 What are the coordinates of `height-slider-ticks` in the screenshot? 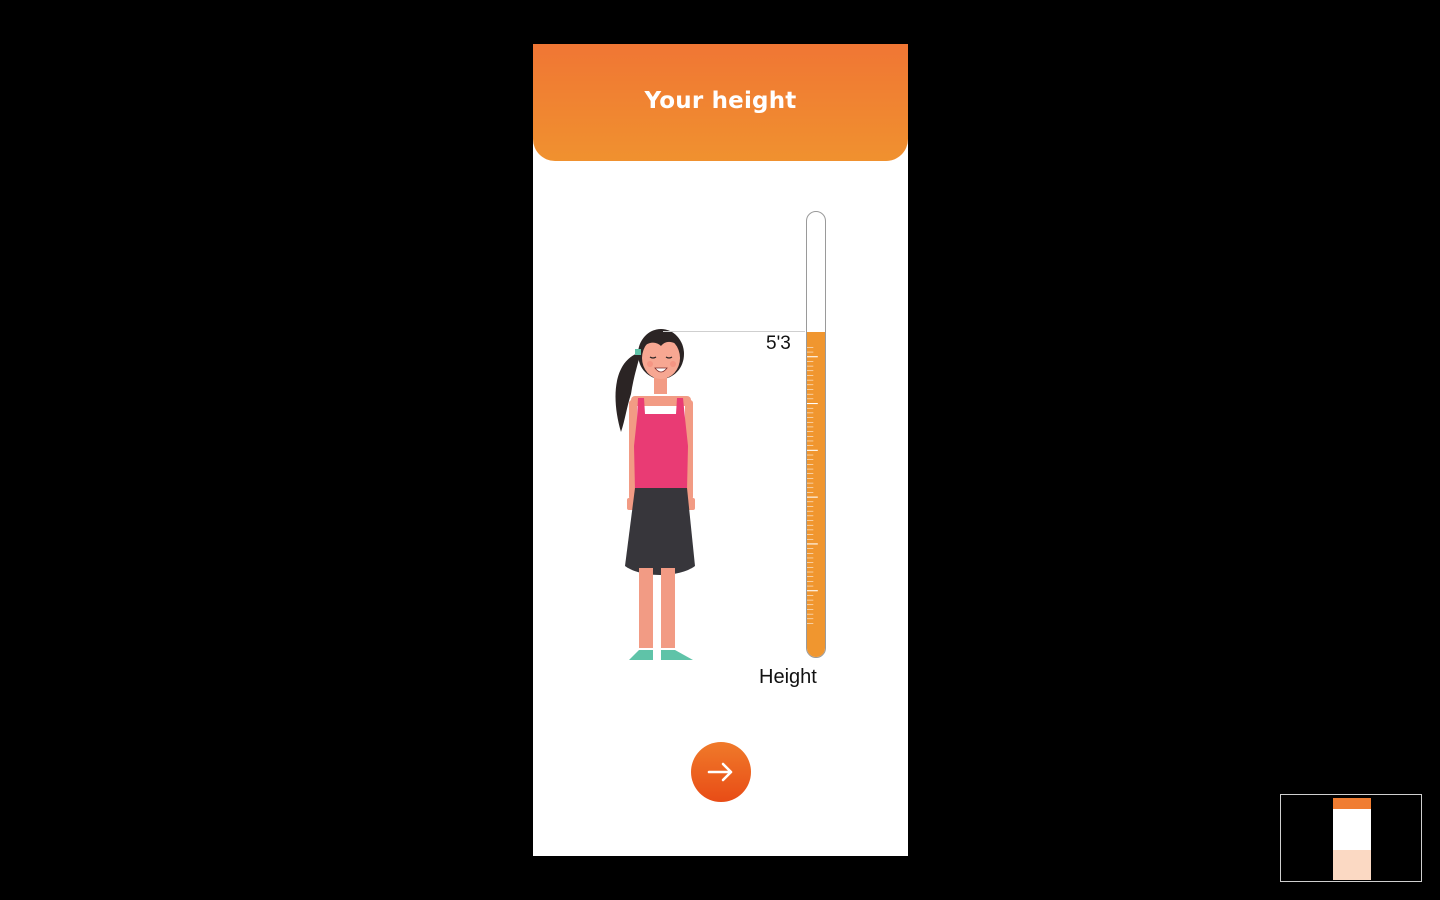 It's located at (812, 485).